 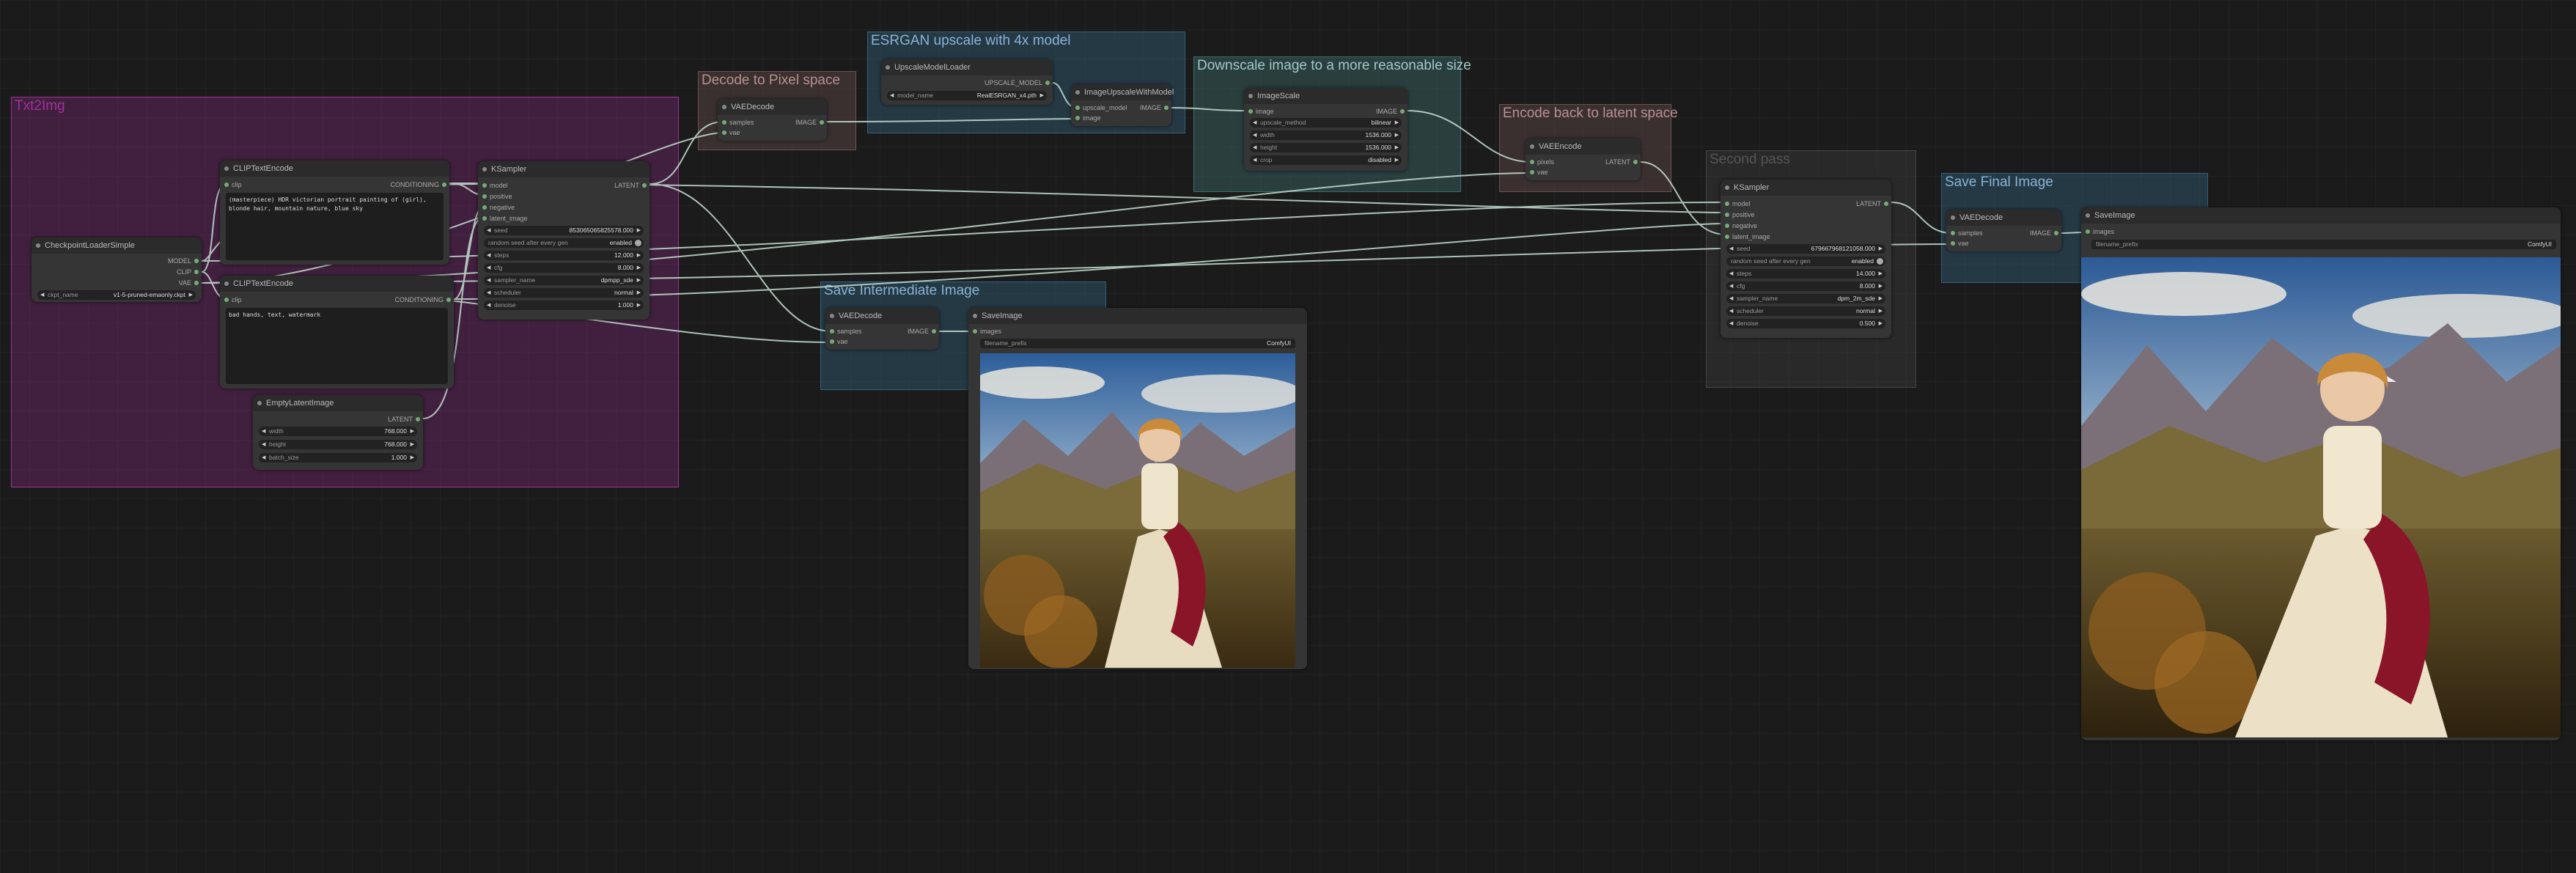 What do you see at coordinates (1326, 123) in the screenshot?
I see `upscale-method-combo: upscale_method bilinear` at bounding box center [1326, 123].